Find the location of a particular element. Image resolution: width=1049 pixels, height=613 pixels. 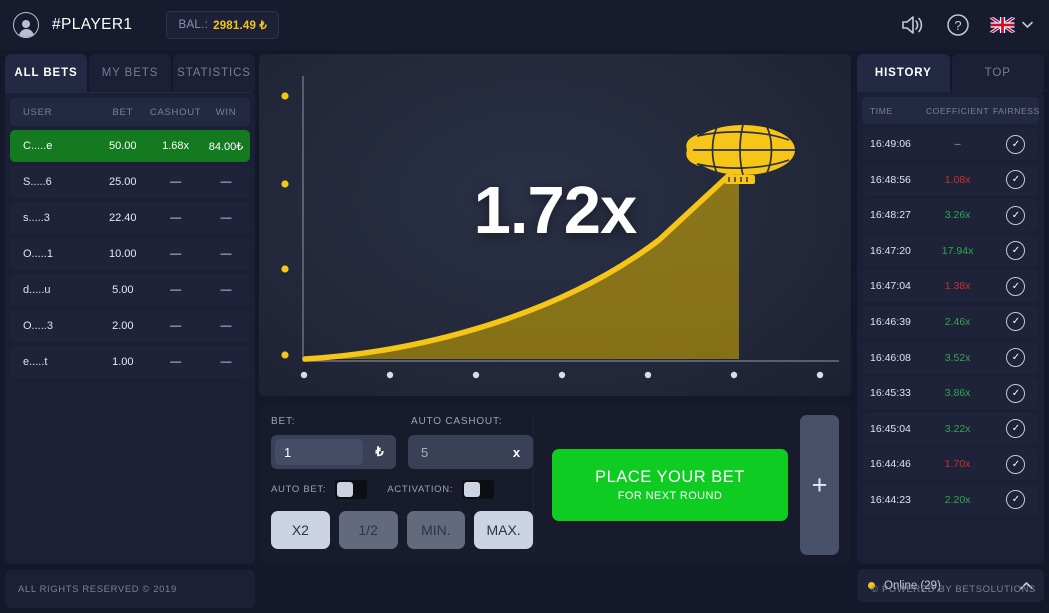

help-question-icon: ? is located at coordinates (958, 25).